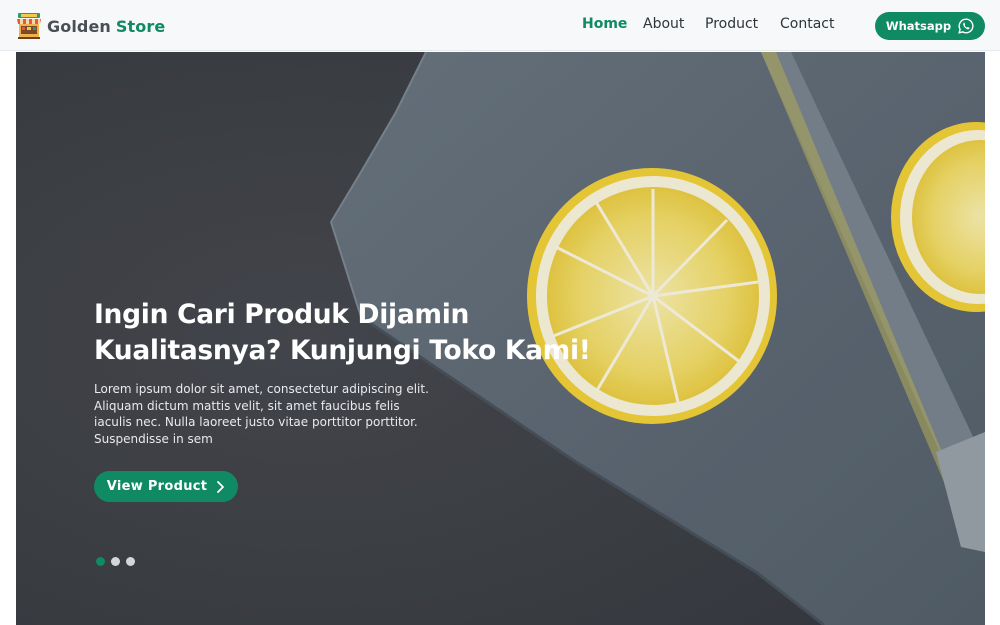 This screenshot has width=1000, height=625. What do you see at coordinates (79, 26) in the screenshot?
I see `brand-word-golden: Golden` at bounding box center [79, 26].